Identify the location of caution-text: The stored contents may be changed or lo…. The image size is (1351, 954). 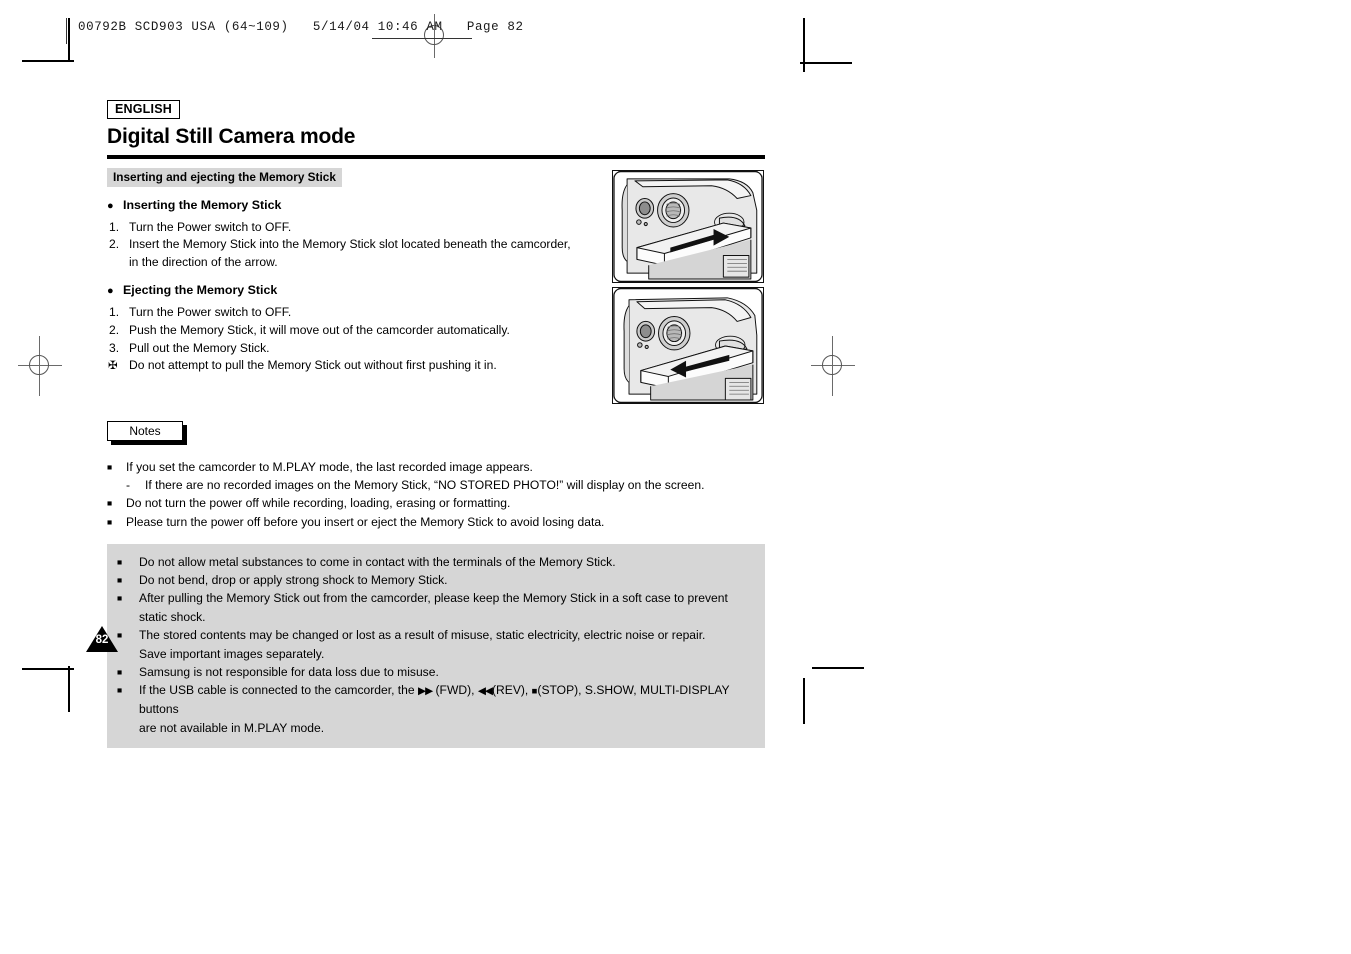
(447, 644).